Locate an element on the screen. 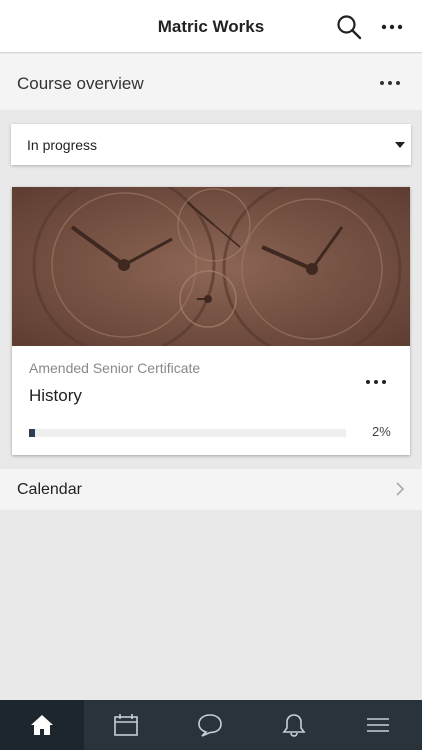  course-progress-label: 2% is located at coordinates (381, 431).